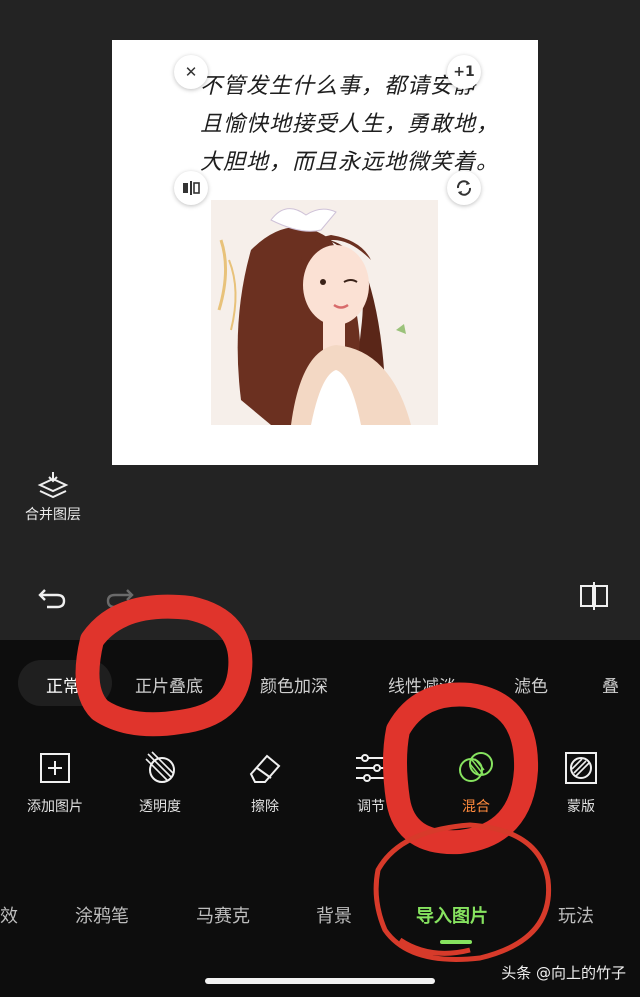  I want to click on redo-button, so click(120, 598).